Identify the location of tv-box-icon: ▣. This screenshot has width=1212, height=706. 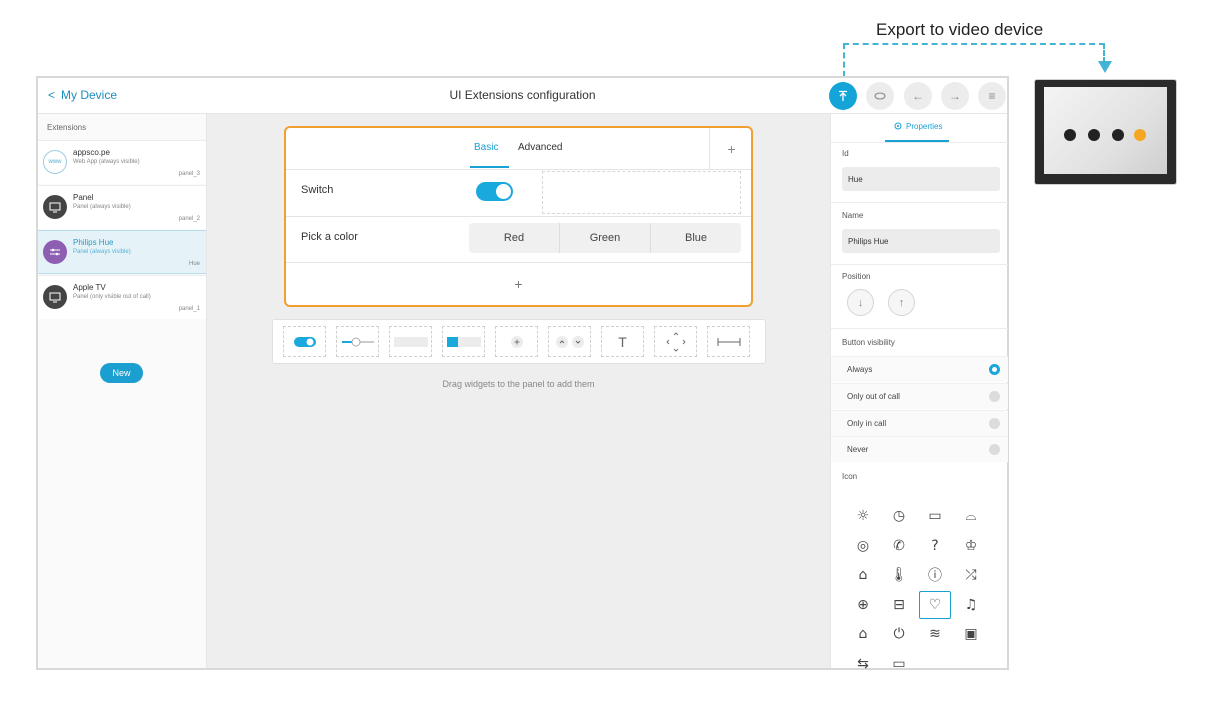
(971, 634).